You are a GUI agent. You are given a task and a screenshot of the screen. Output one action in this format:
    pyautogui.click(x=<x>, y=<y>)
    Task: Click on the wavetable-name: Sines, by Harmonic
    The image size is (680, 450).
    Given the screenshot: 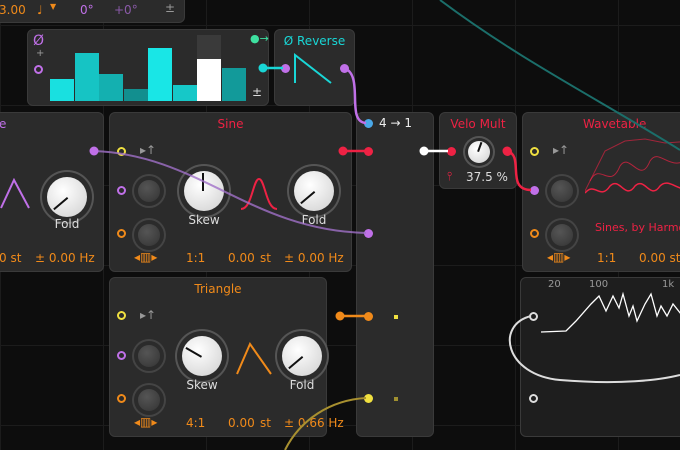 What is the action you would take?
    pyautogui.click(x=637, y=227)
    